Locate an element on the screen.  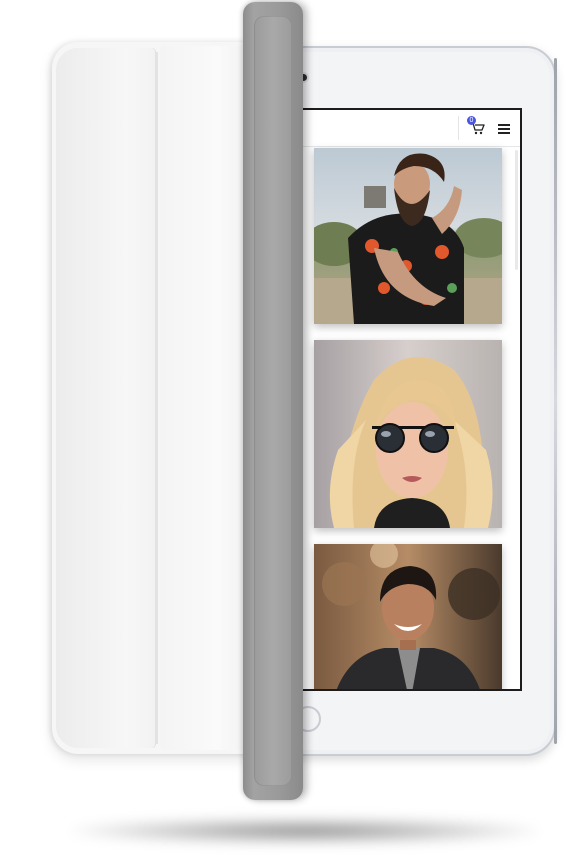
feed-photo-blonde-woman is located at coordinates (408, 434).